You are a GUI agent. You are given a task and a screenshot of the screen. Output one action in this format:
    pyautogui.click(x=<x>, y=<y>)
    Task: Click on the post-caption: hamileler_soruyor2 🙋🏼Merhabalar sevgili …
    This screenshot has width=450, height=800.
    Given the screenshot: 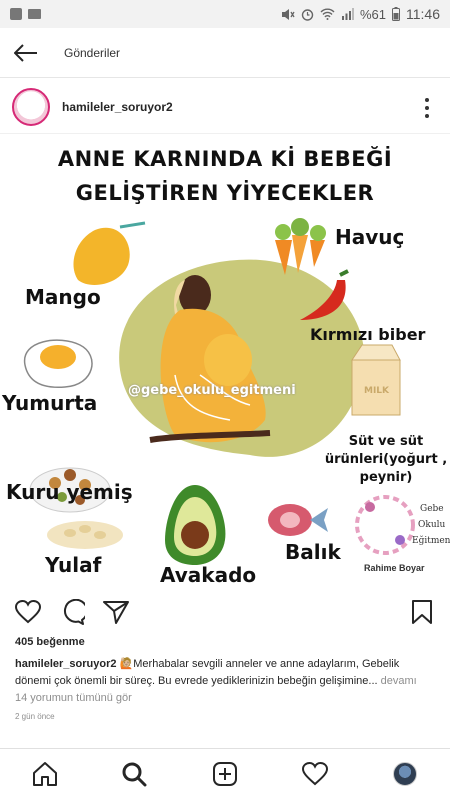 What is the action you would take?
    pyautogui.click(x=225, y=673)
    